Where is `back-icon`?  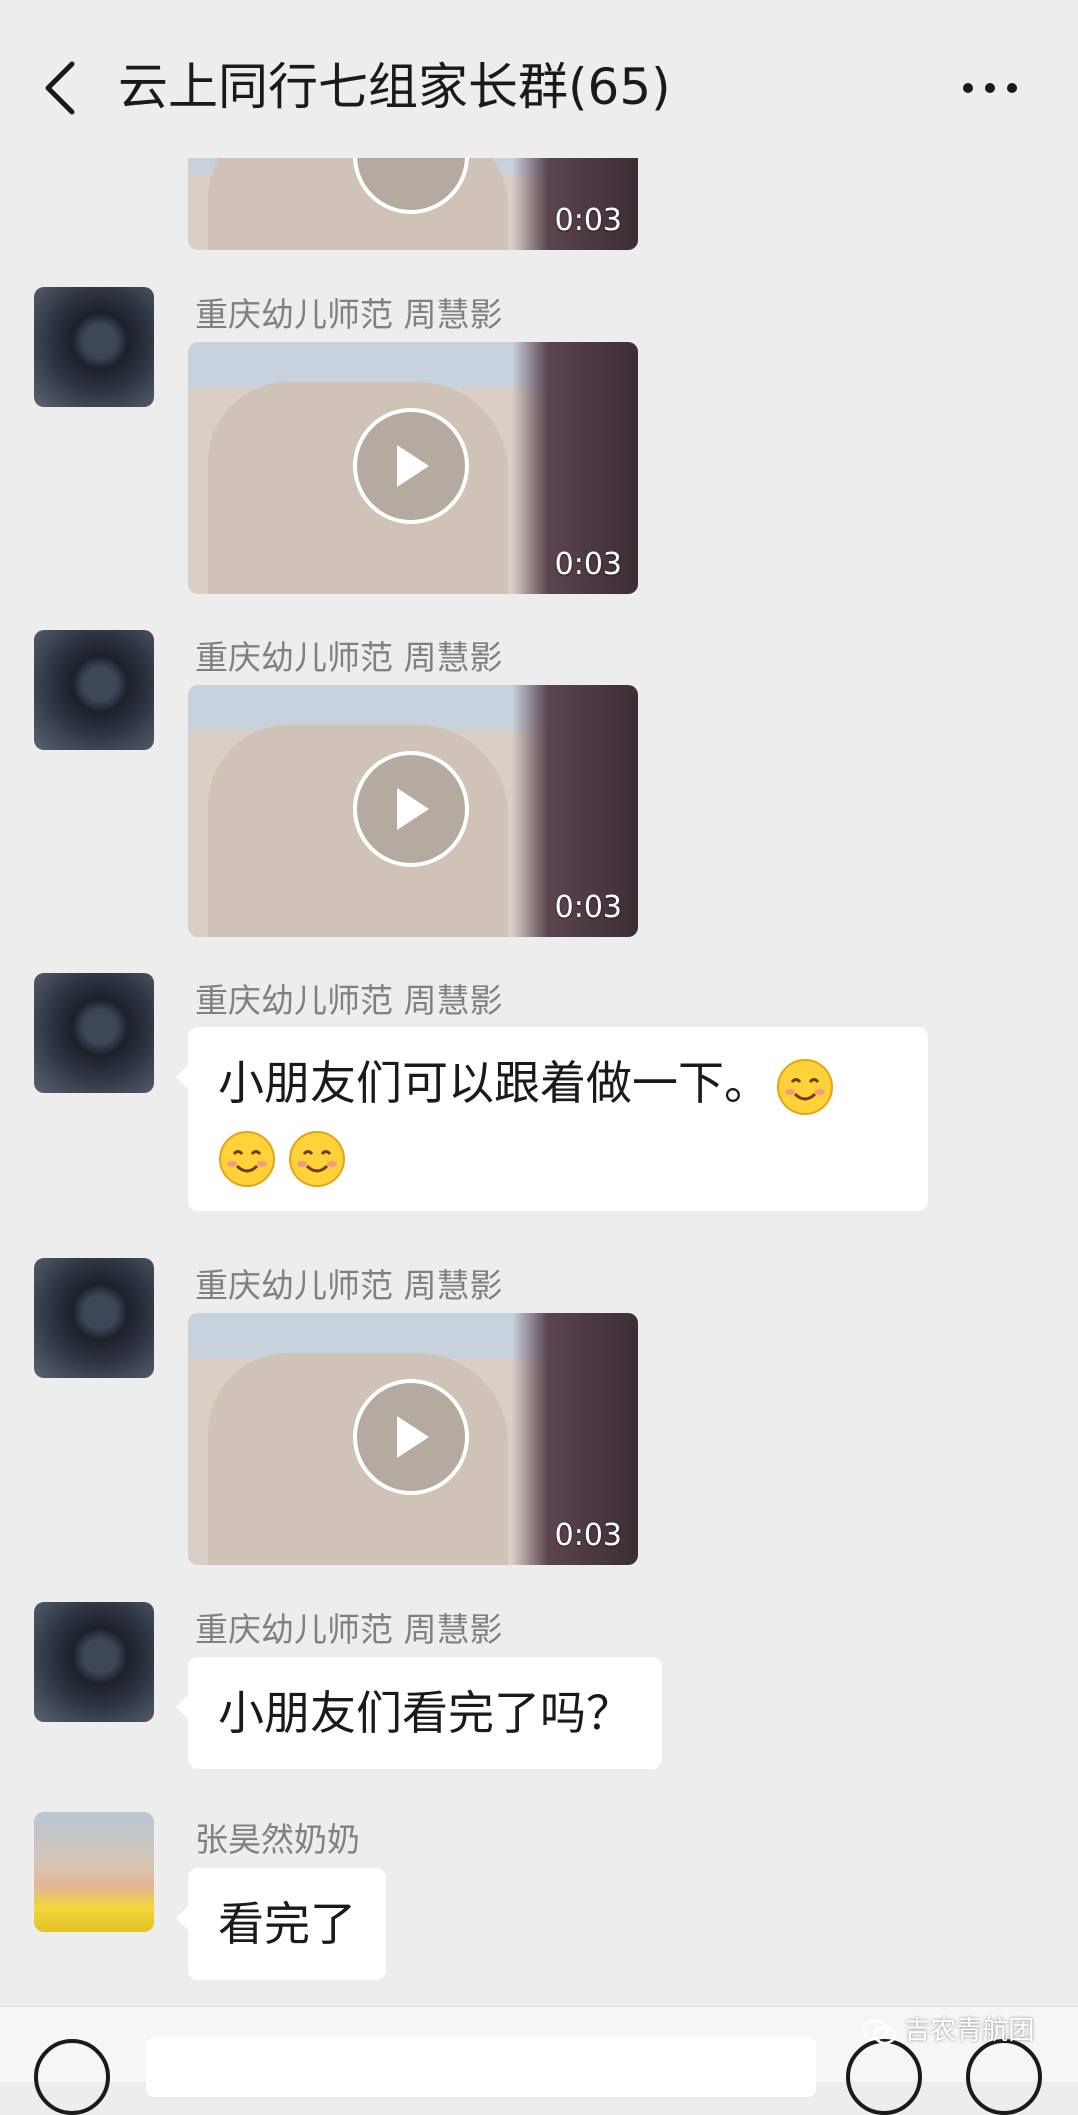
back-icon is located at coordinates (60, 88).